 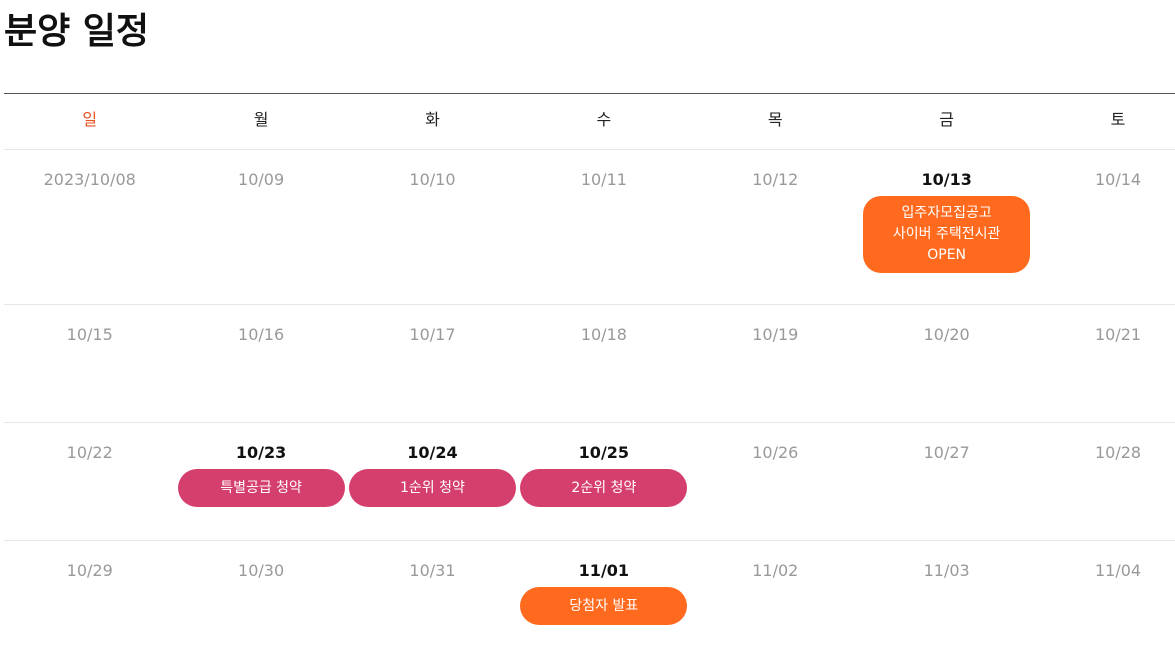 What do you see at coordinates (775, 227) in the screenshot?
I see `day-cell: 10/12` at bounding box center [775, 227].